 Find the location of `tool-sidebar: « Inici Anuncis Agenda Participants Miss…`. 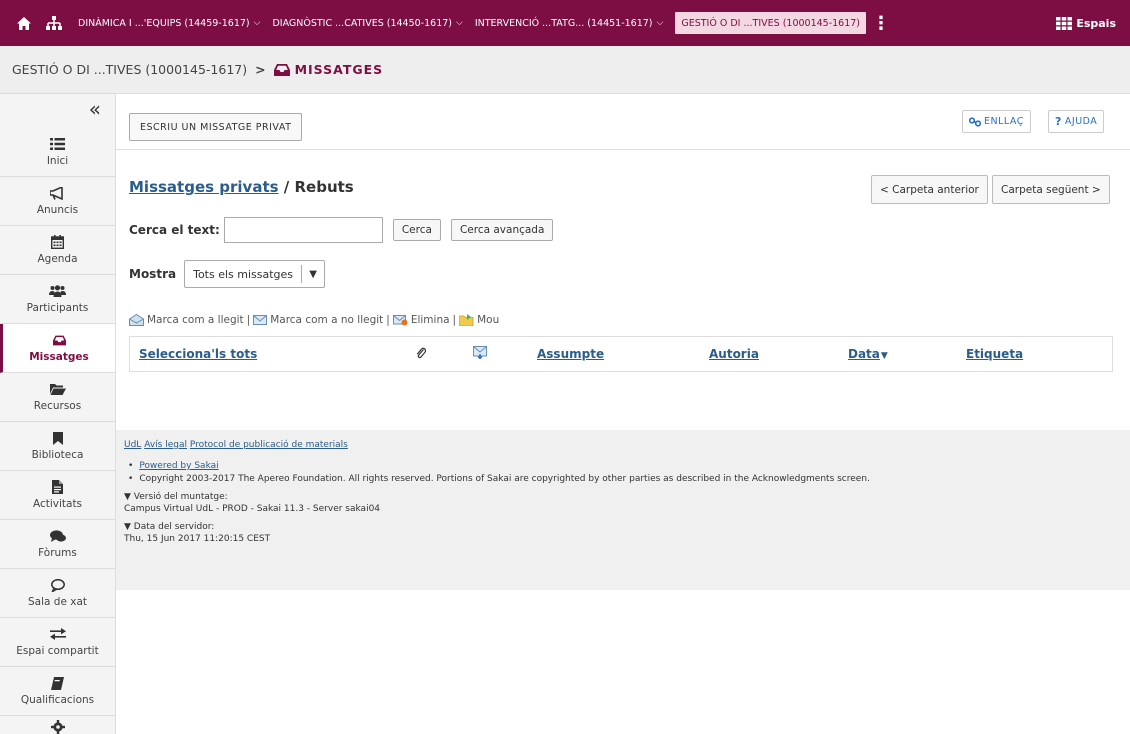

tool-sidebar: « Inici Anuncis Agenda Participants Miss… is located at coordinates (58, 414).